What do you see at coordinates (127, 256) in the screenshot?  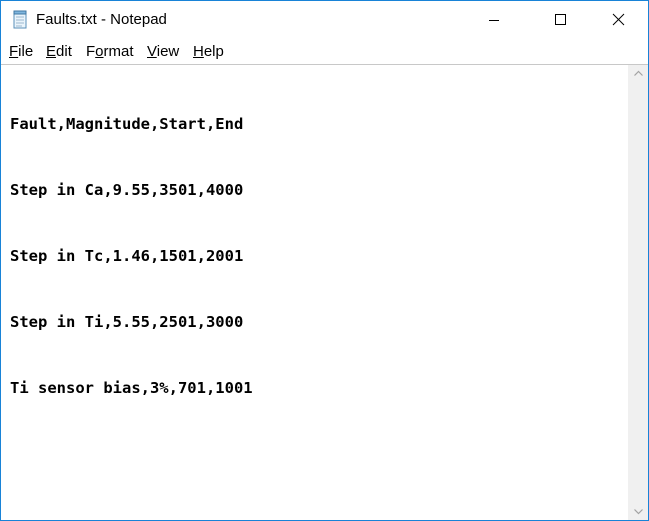 I see `text-line: Step in Tc,1.46,1501,2001` at bounding box center [127, 256].